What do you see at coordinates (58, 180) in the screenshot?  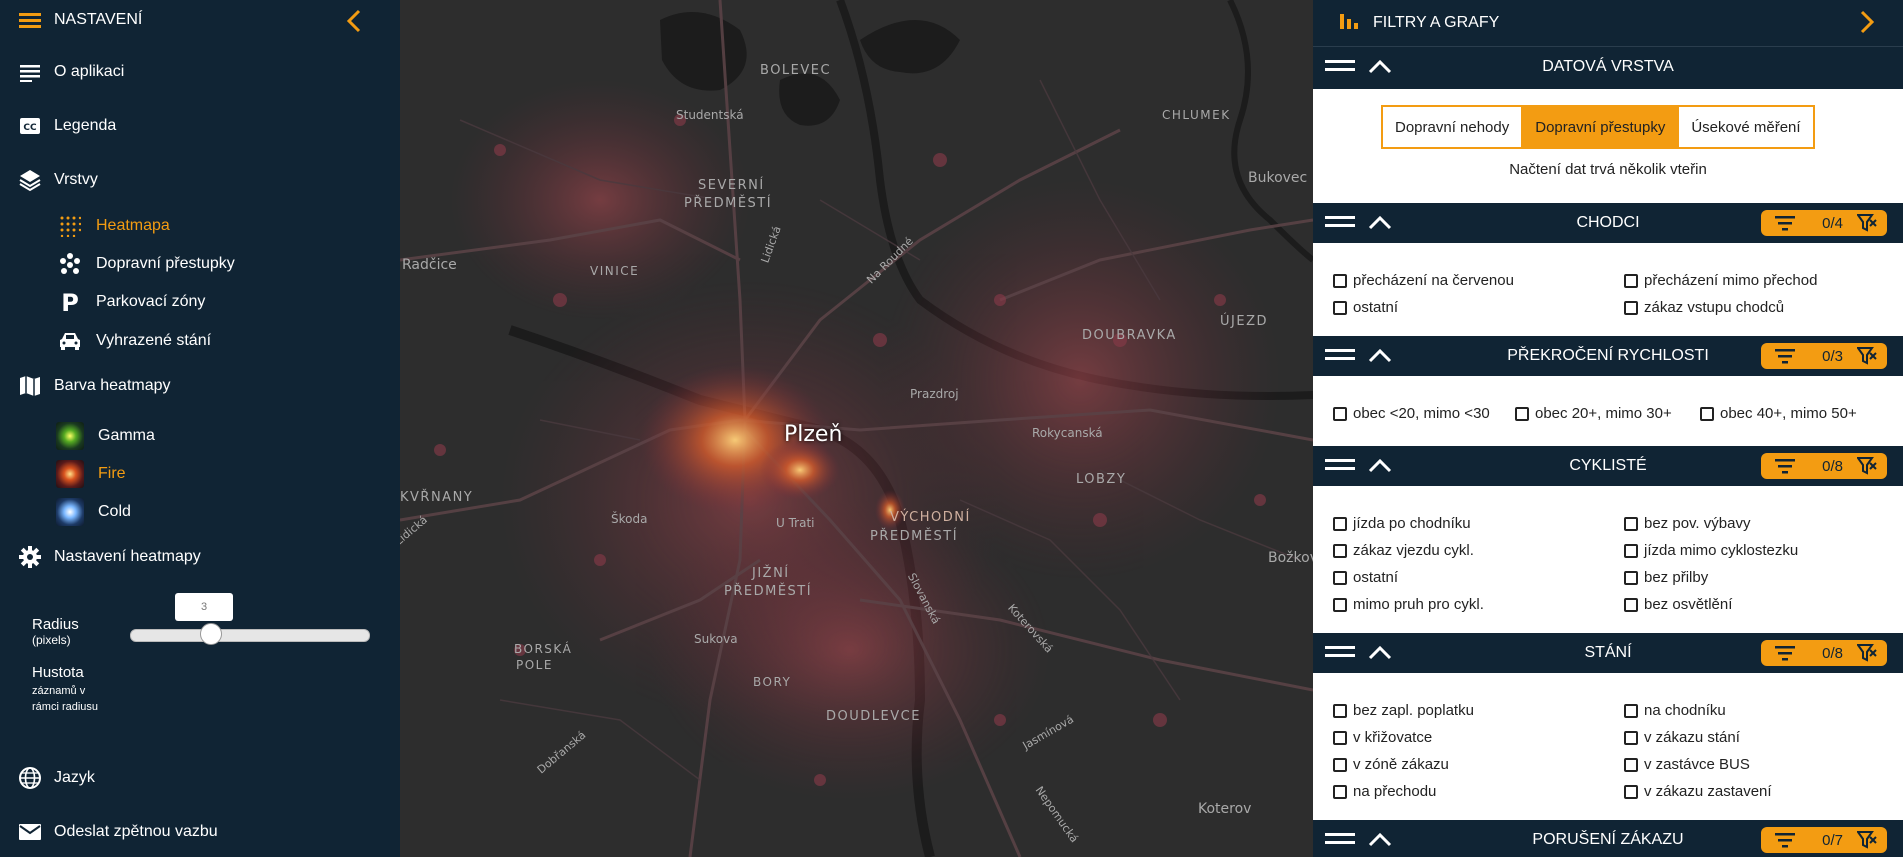 I see `menu-layers: Vrstvy` at bounding box center [58, 180].